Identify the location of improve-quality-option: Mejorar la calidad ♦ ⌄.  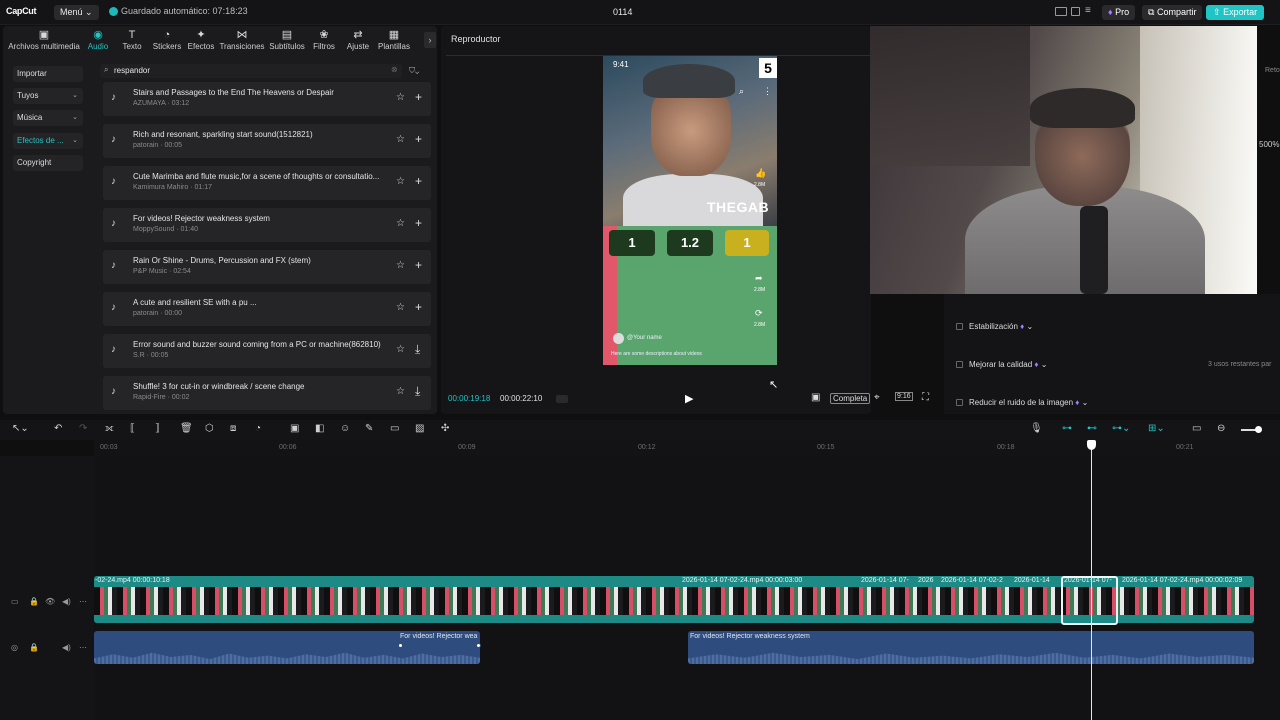
(1001, 364).